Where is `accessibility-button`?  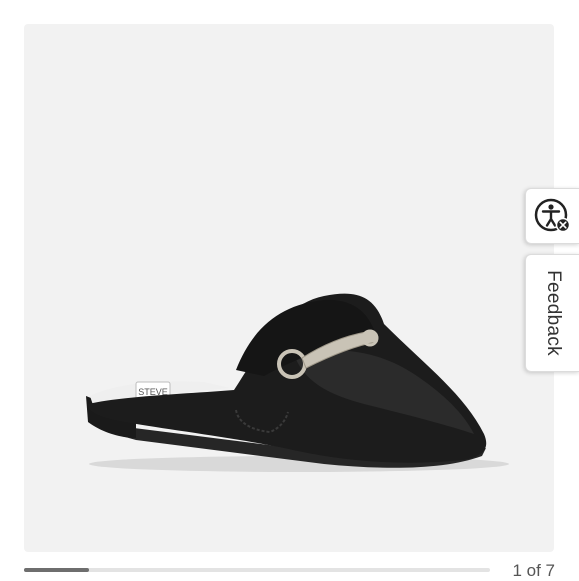 accessibility-button is located at coordinates (552, 216).